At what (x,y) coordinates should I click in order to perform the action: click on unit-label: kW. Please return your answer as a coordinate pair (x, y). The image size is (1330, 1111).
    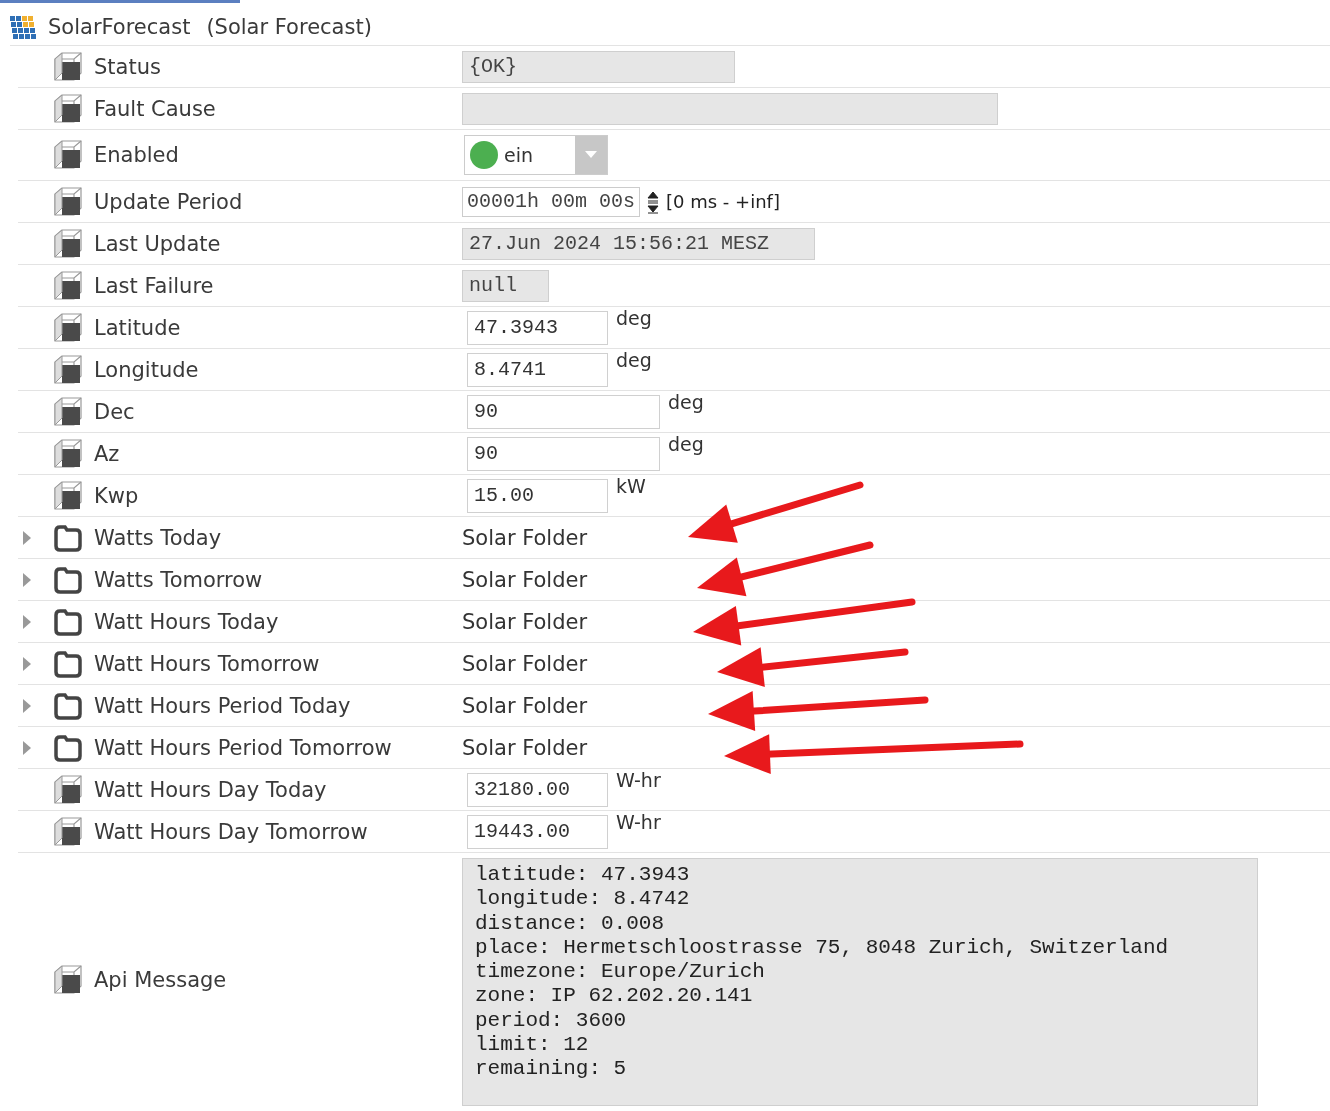
    Looking at the image, I should click on (631, 485).